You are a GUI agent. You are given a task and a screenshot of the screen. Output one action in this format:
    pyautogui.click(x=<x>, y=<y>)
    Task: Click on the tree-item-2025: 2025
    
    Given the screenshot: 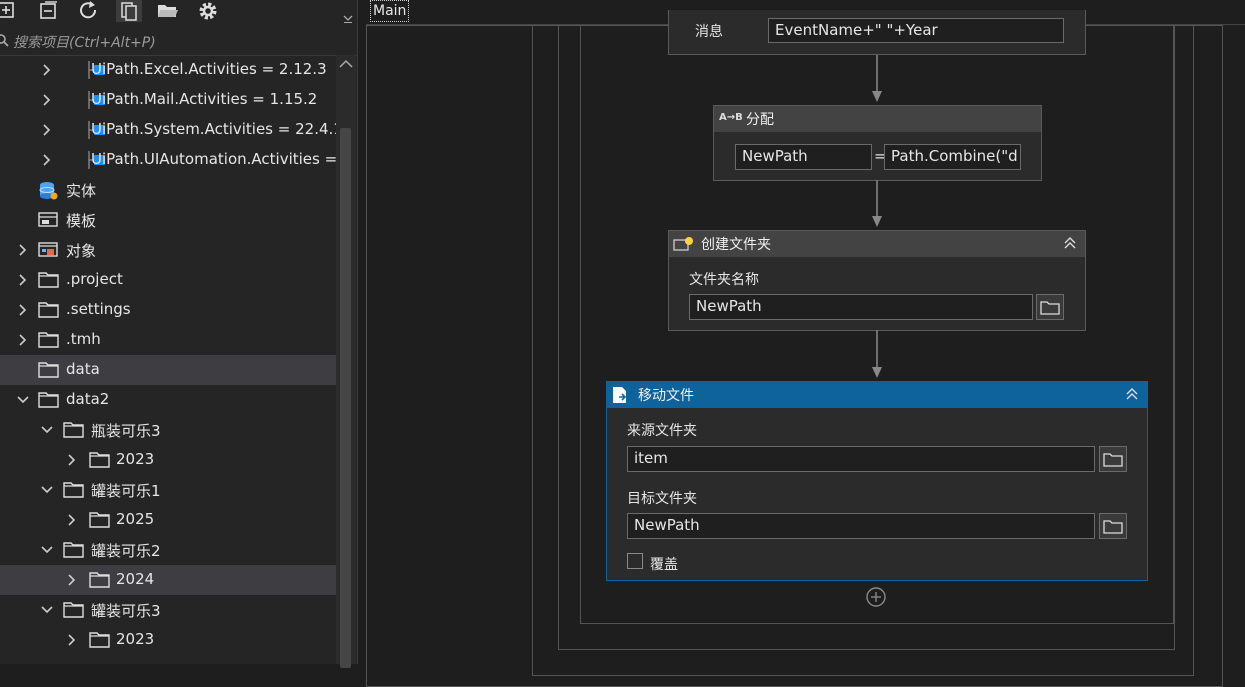 What is the action you would take?
    pyautogui.click(x=168, y=520)
    